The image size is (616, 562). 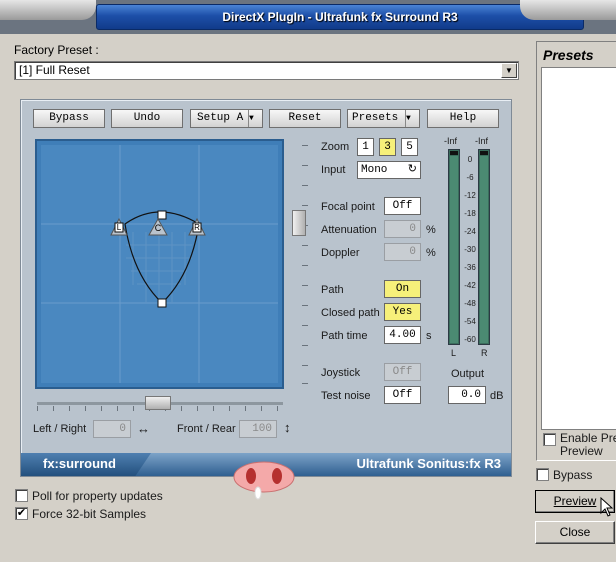 What do you see at coordinates (608, 508) in the screenshot?
I see `mouse-cursor-icon` at bounding box center [608, 508].